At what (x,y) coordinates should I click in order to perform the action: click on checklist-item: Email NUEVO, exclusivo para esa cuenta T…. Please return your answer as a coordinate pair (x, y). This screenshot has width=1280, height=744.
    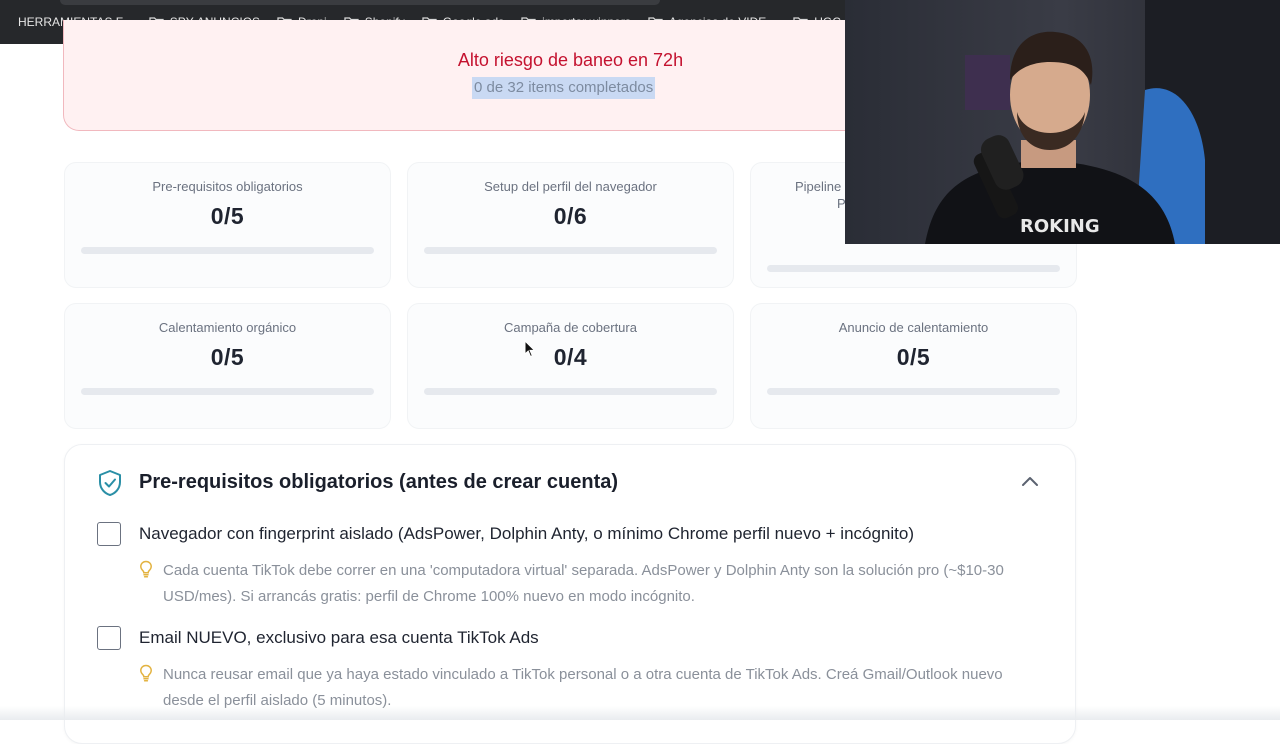
    Looking at the image, I should click on (577, 671).